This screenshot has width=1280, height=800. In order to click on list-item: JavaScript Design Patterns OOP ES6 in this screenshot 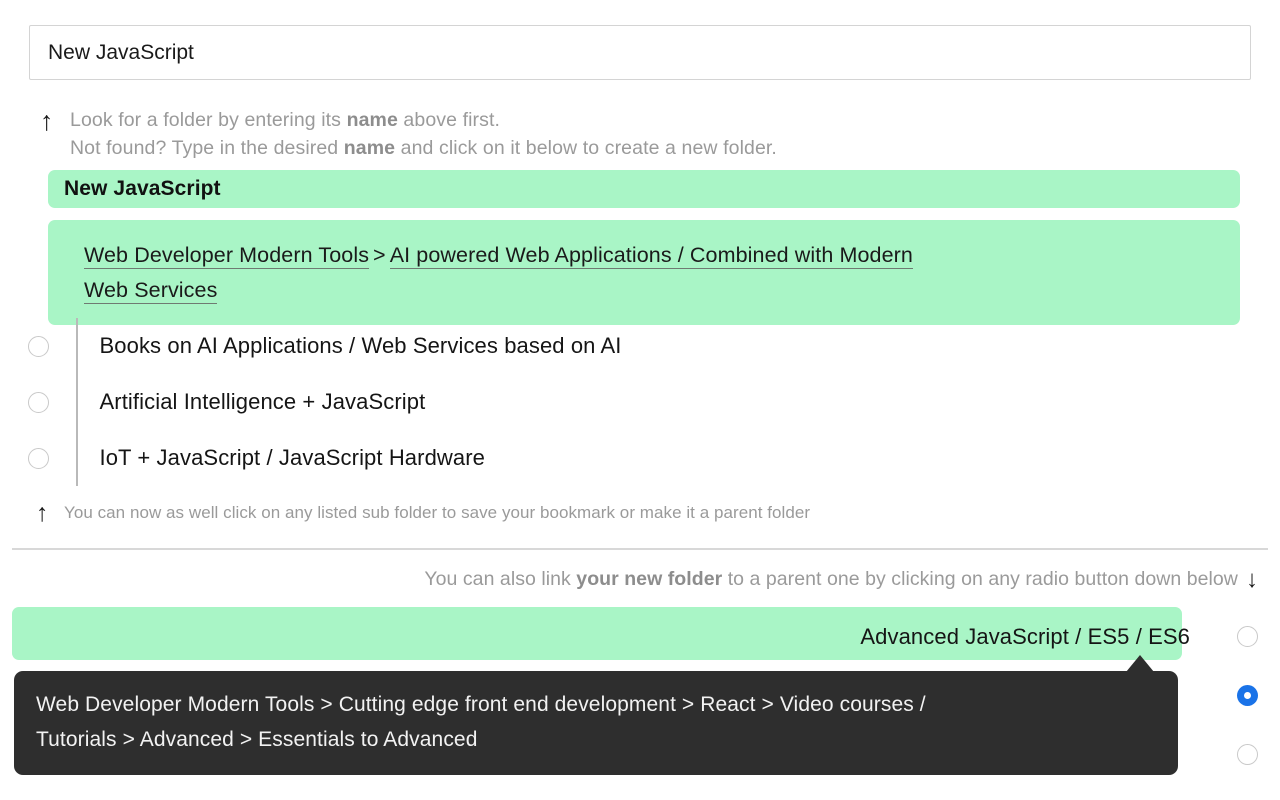, I will do `click(640, 792)`.